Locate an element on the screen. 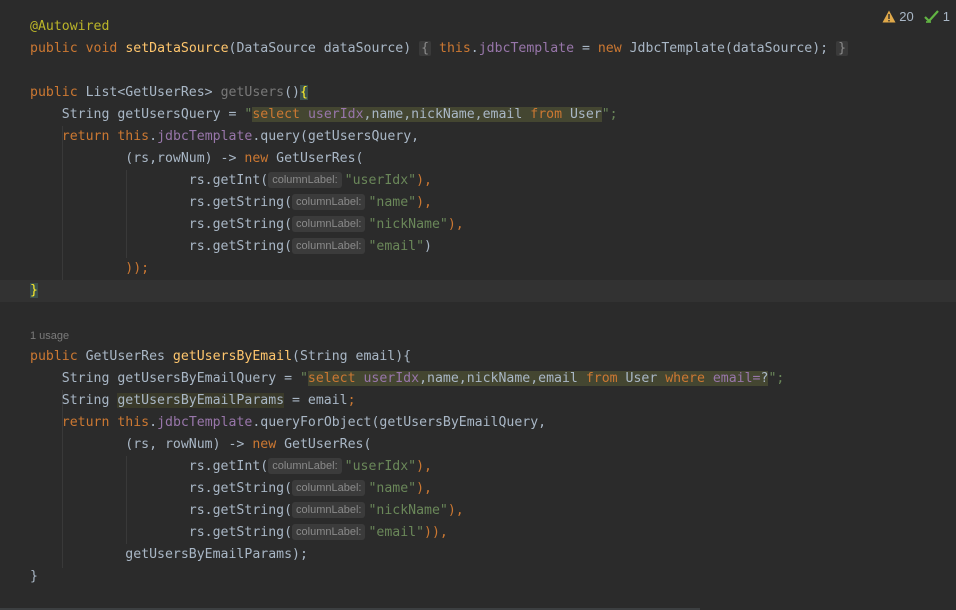  params: (DataSource dataSource) is located at coordinates (320, 48).